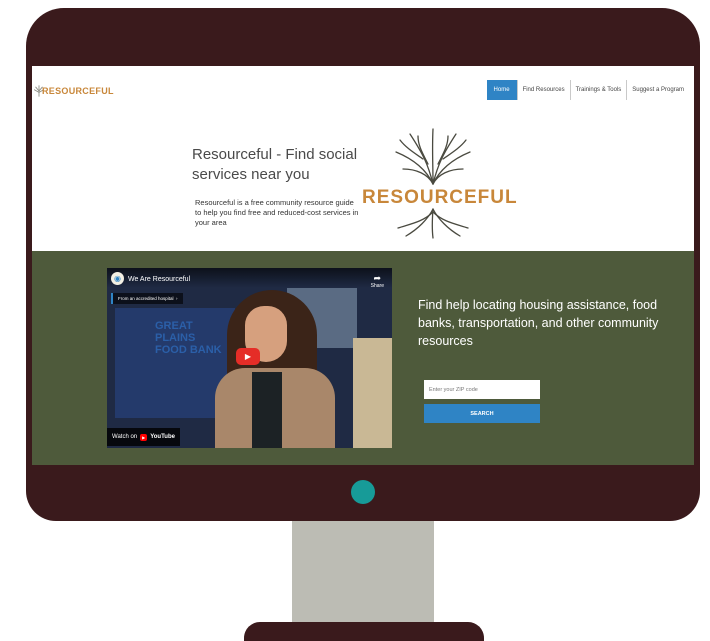  I want to click on video-person-shirt, so click(267, 410).